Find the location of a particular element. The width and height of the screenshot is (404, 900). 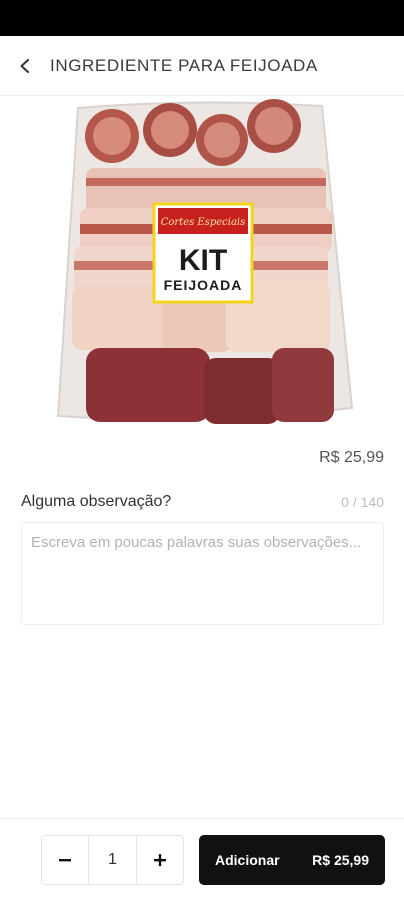

quantity-value: 1 is located at coordinates (112, 860).